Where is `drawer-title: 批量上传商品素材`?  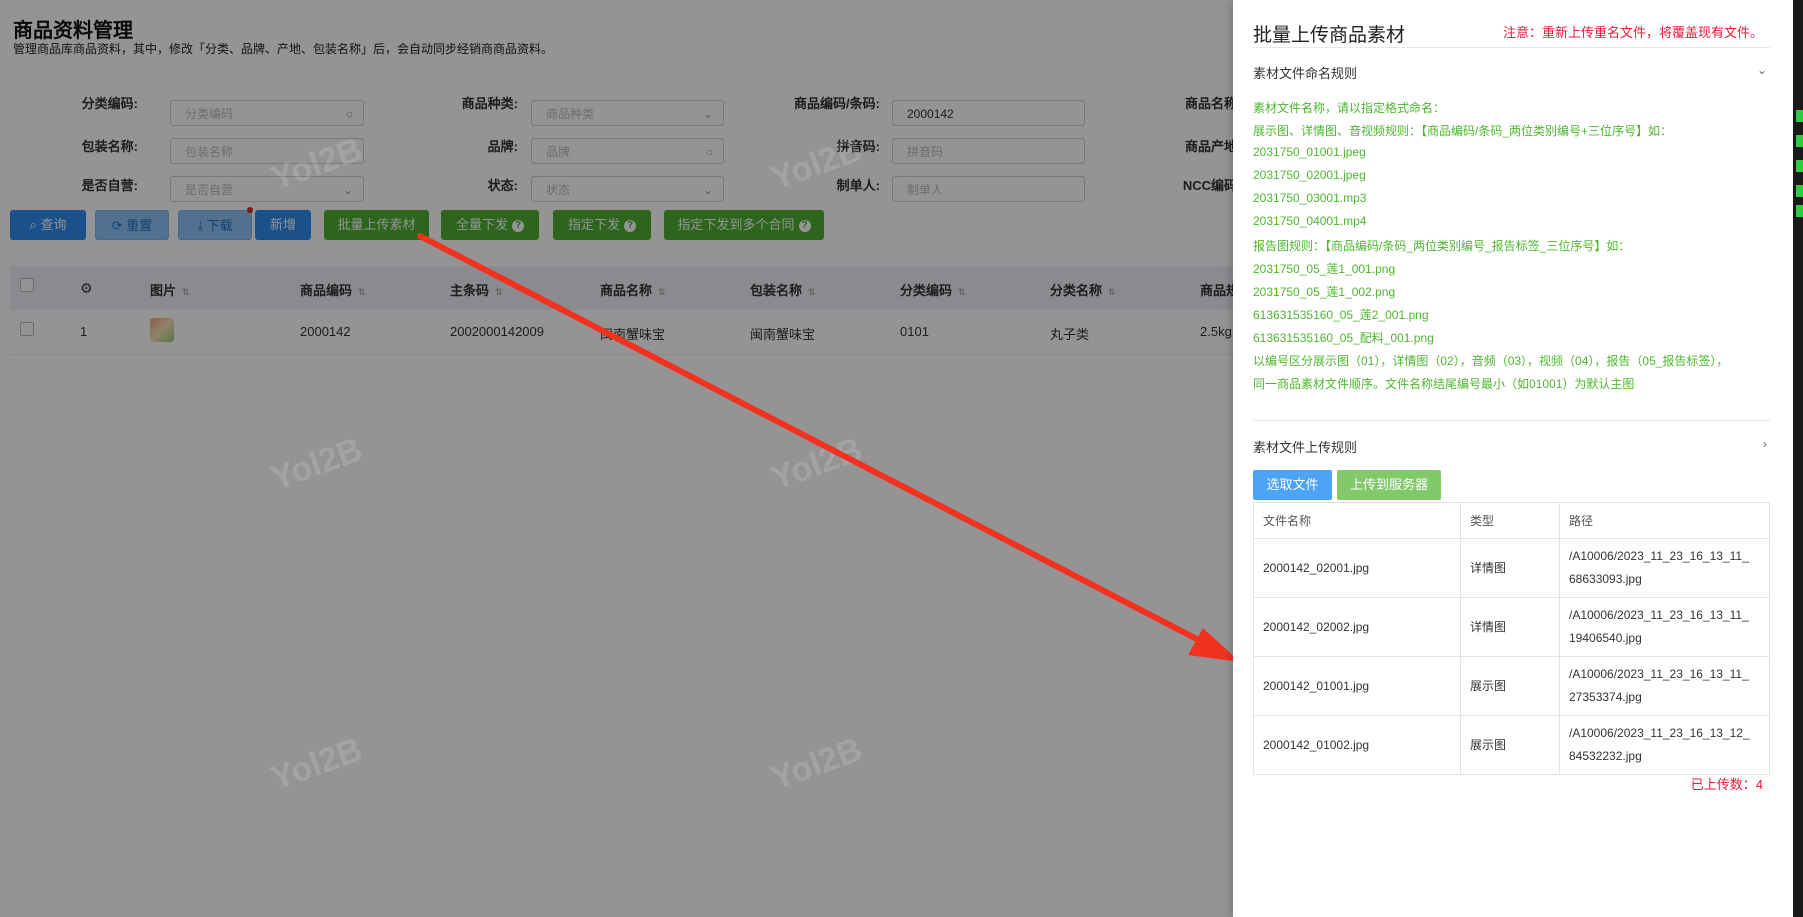
drawer-title: 批量上传商品素材 is located at coordinates (1329, 35).